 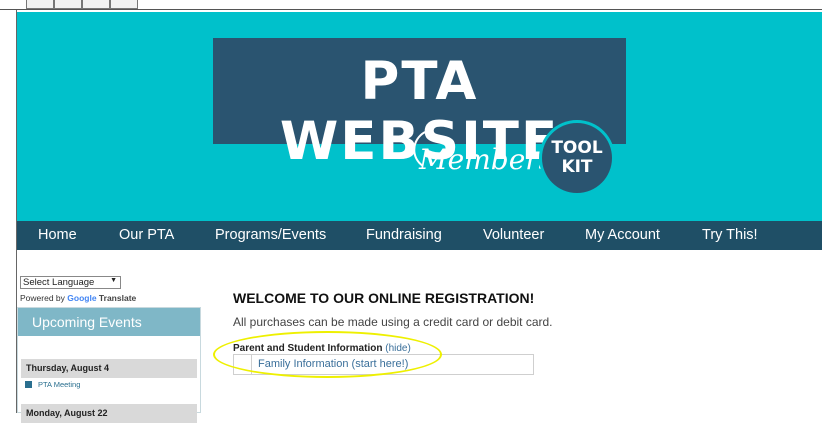 I want to click on powered-by-label: Powered by, so click(x=42, y=298).